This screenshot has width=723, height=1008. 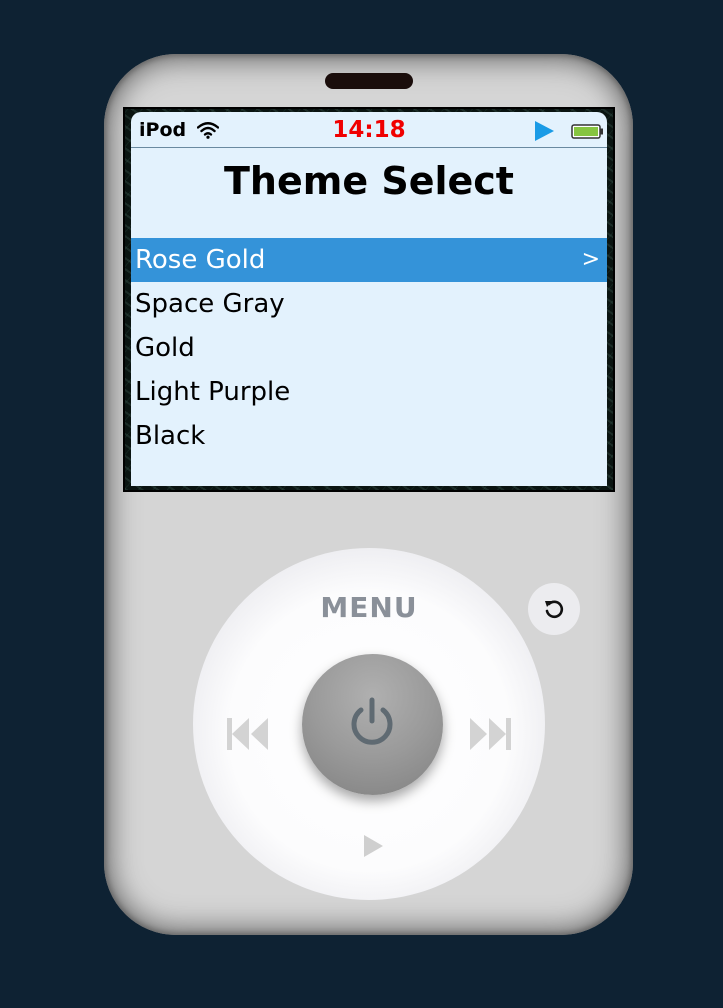 I want to click on center-select-button, so click(x=372, y=724).